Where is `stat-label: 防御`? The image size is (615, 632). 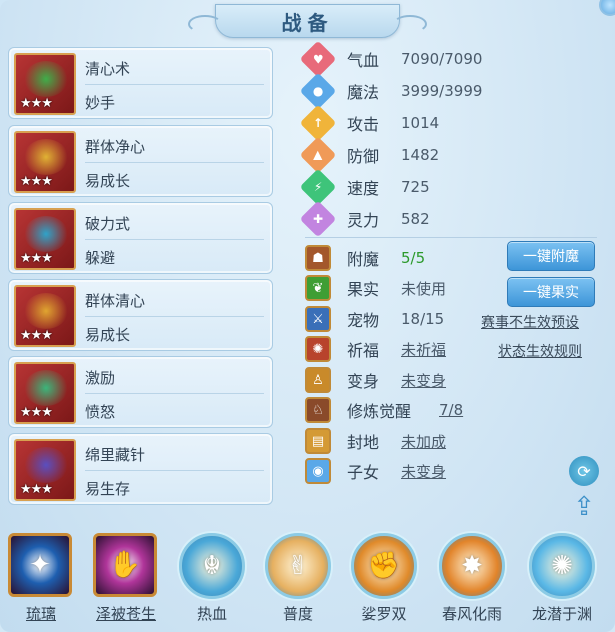
stat-label: 防御 is located at coordinates (363, 156).